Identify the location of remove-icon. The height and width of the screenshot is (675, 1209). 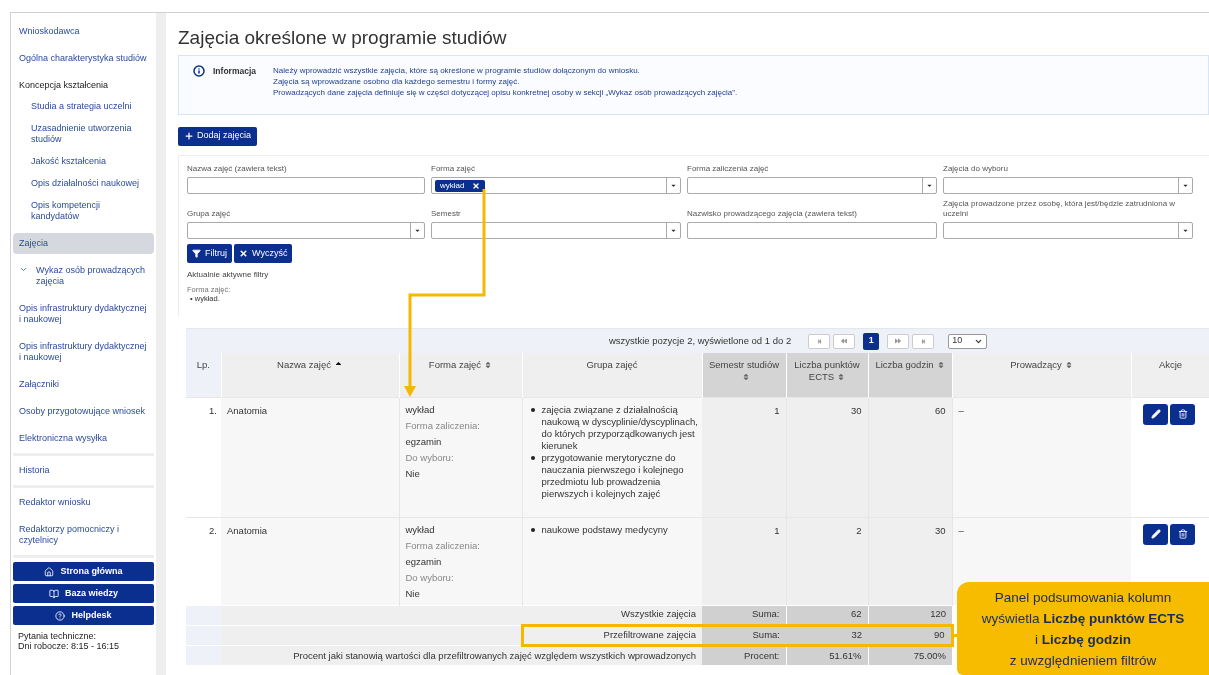
(476, 185).